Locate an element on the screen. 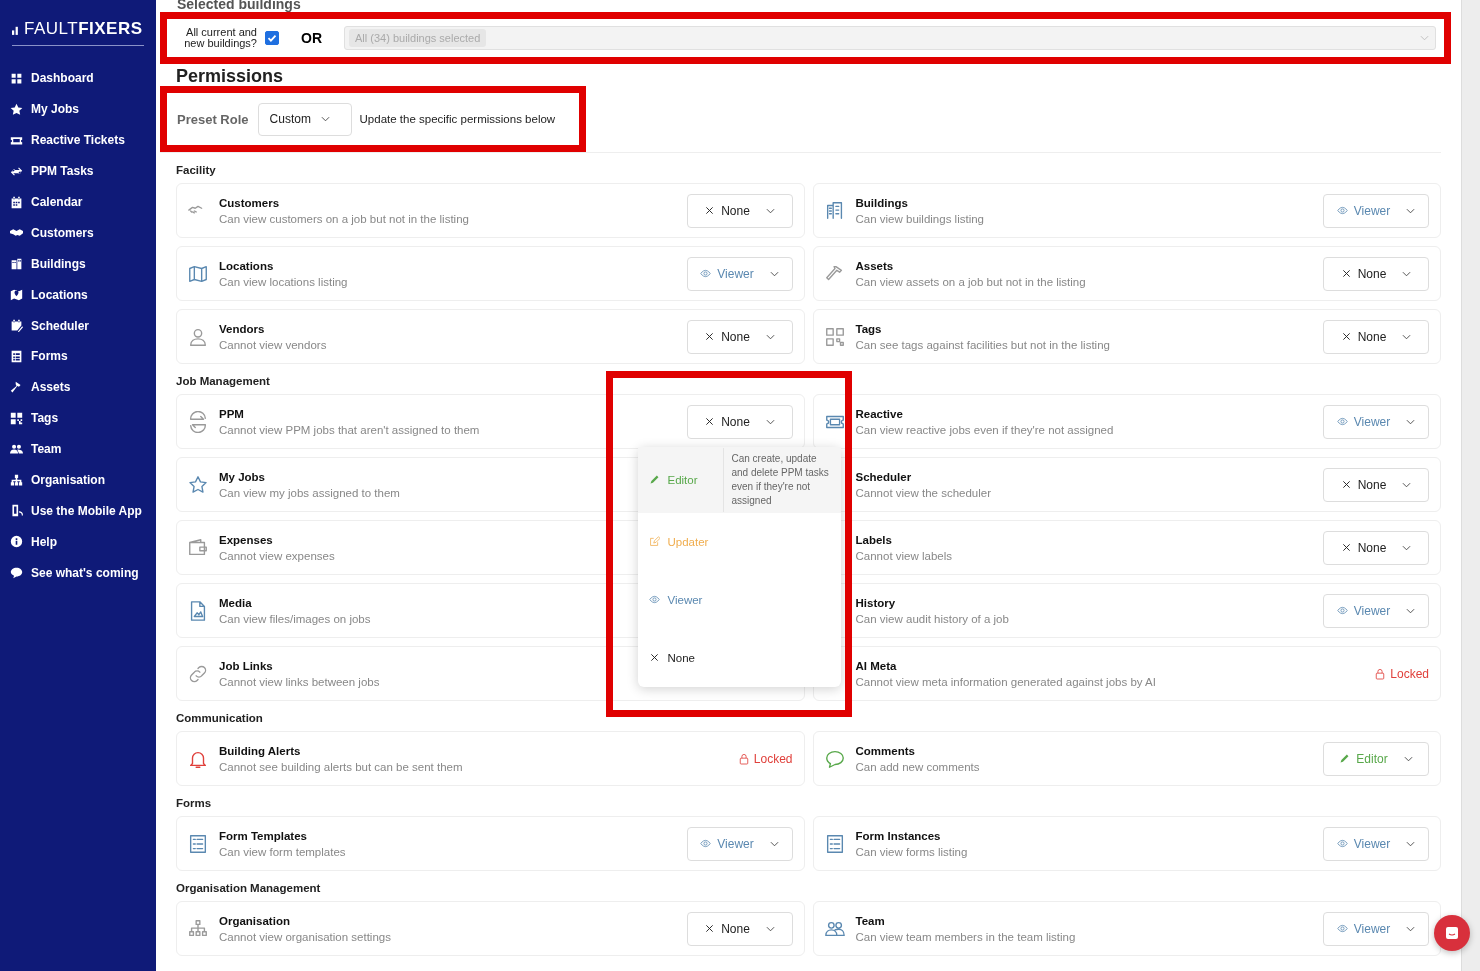 This screenshot has width=1480, height=971. check-icon is located at coordinates (272, 38).